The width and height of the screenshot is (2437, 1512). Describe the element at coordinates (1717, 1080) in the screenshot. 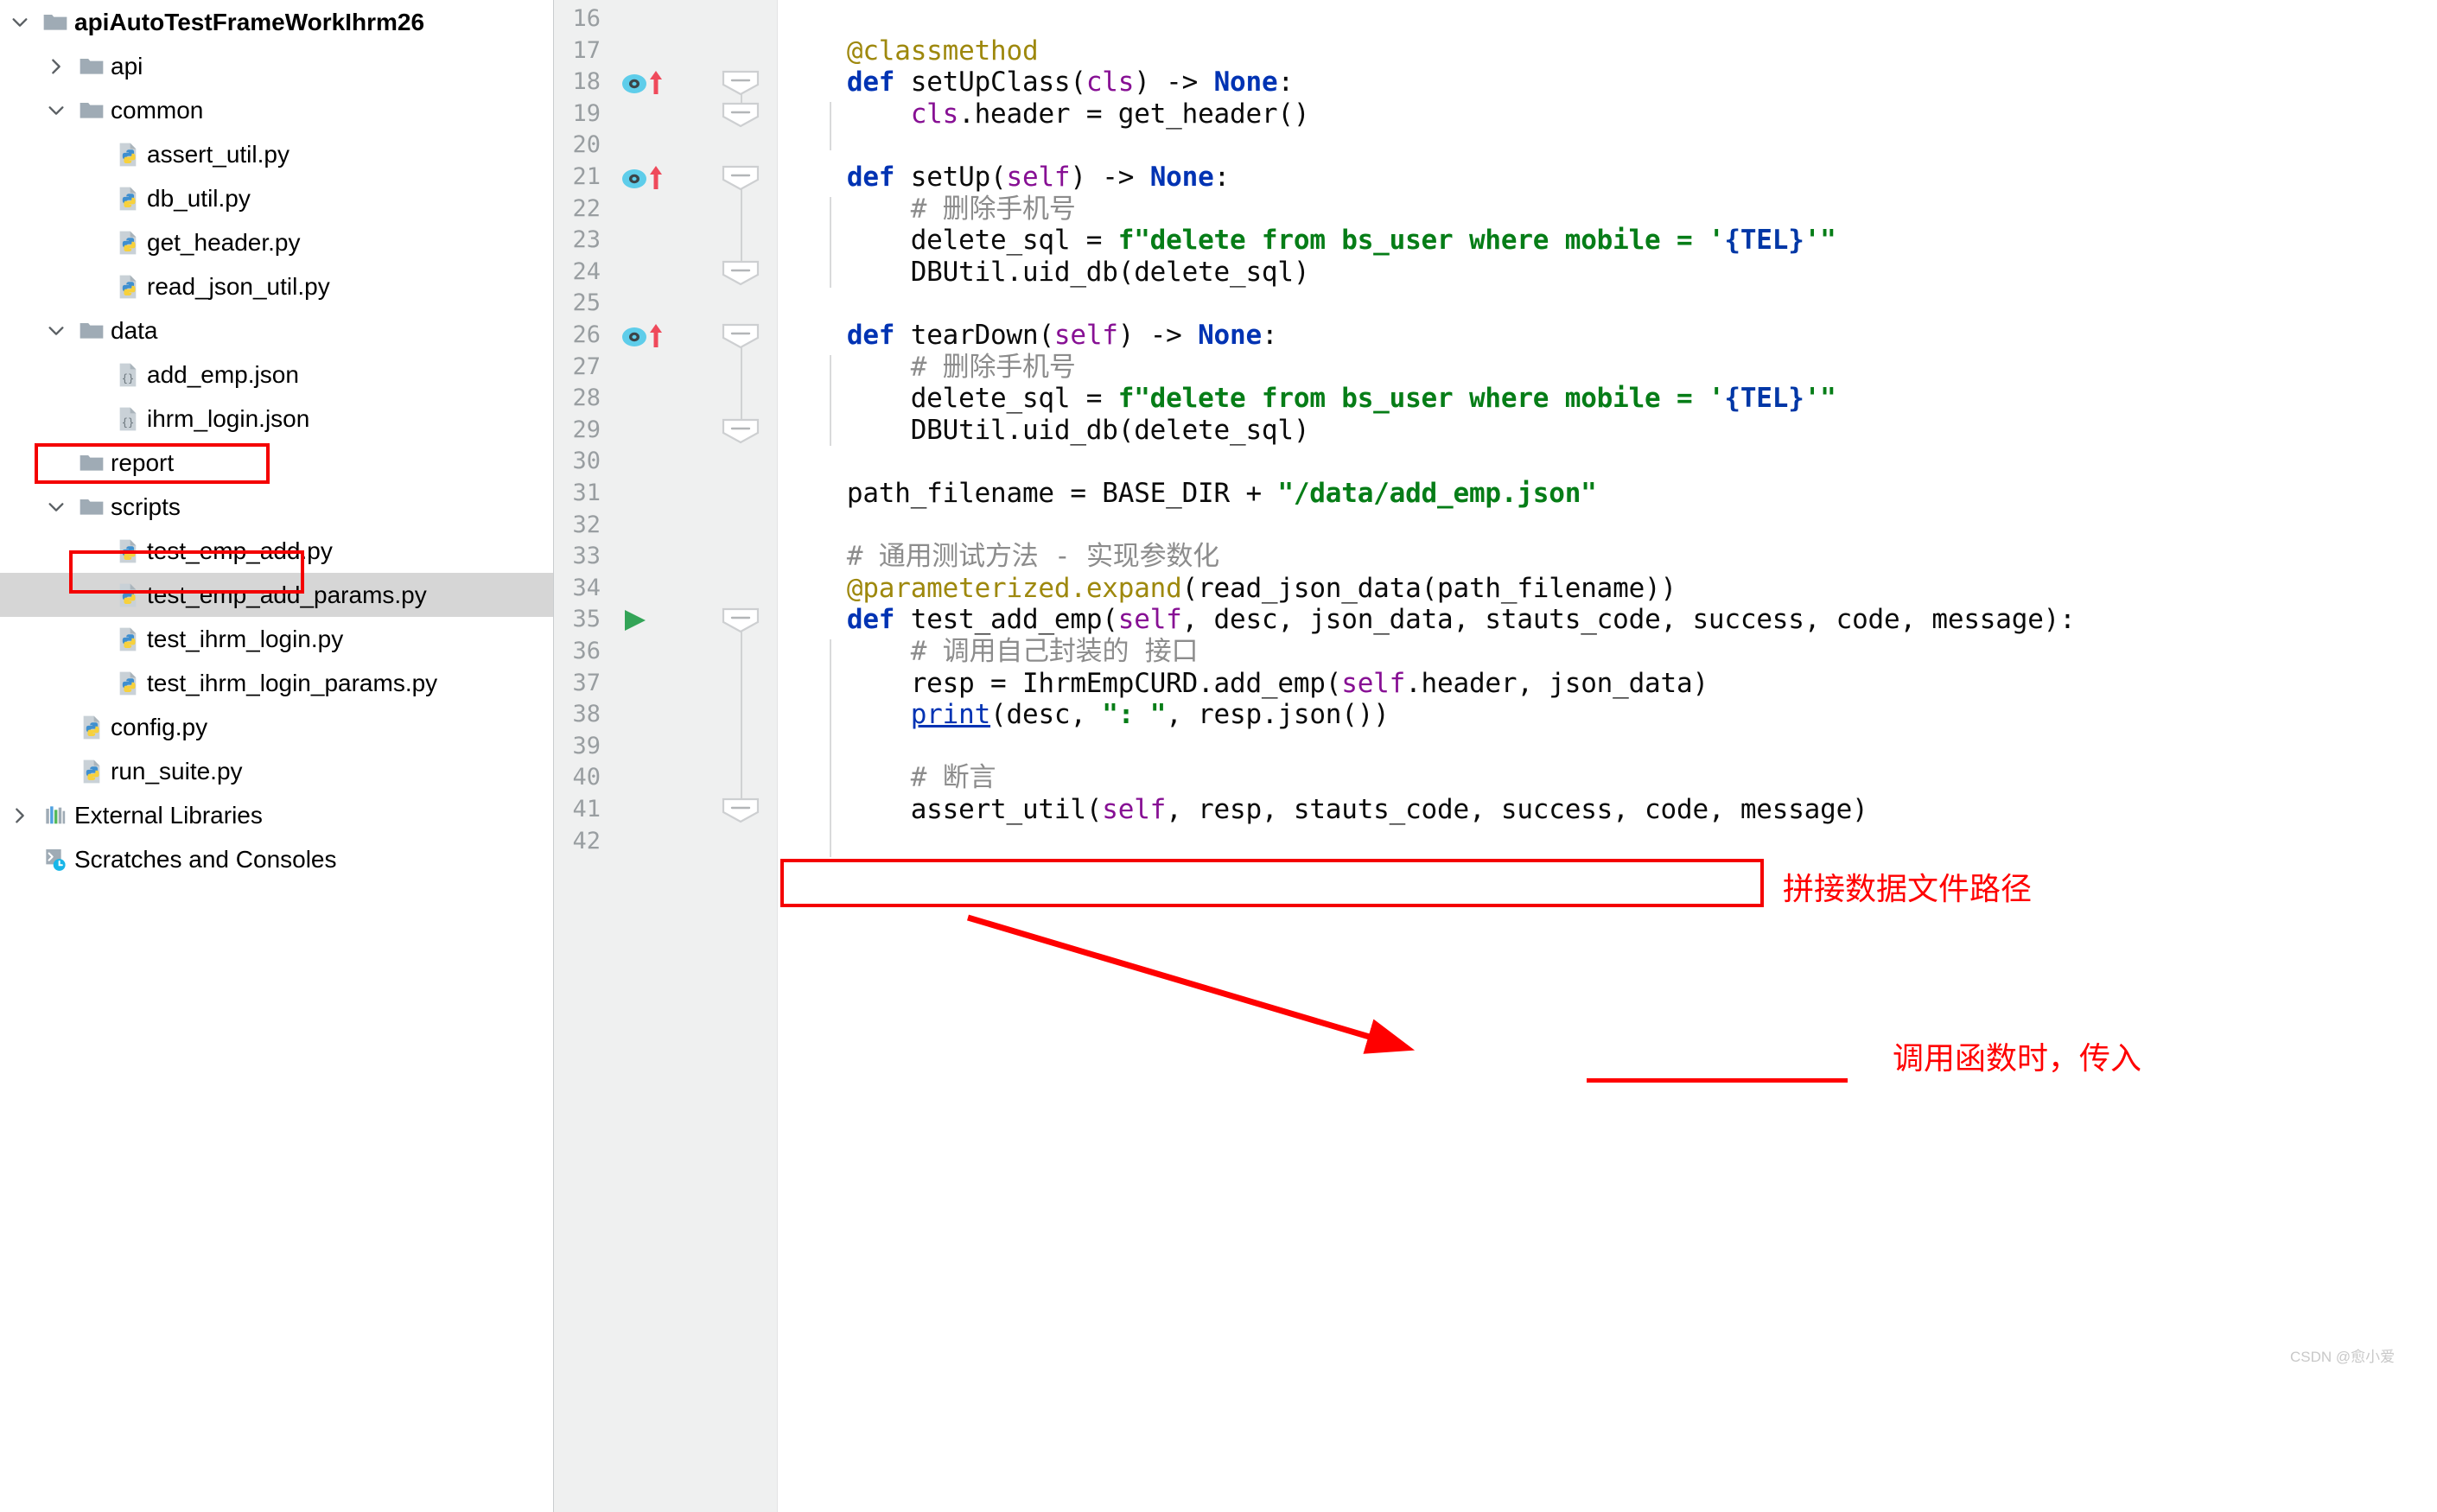

I see `annotation-underline-path-filename` at that location.